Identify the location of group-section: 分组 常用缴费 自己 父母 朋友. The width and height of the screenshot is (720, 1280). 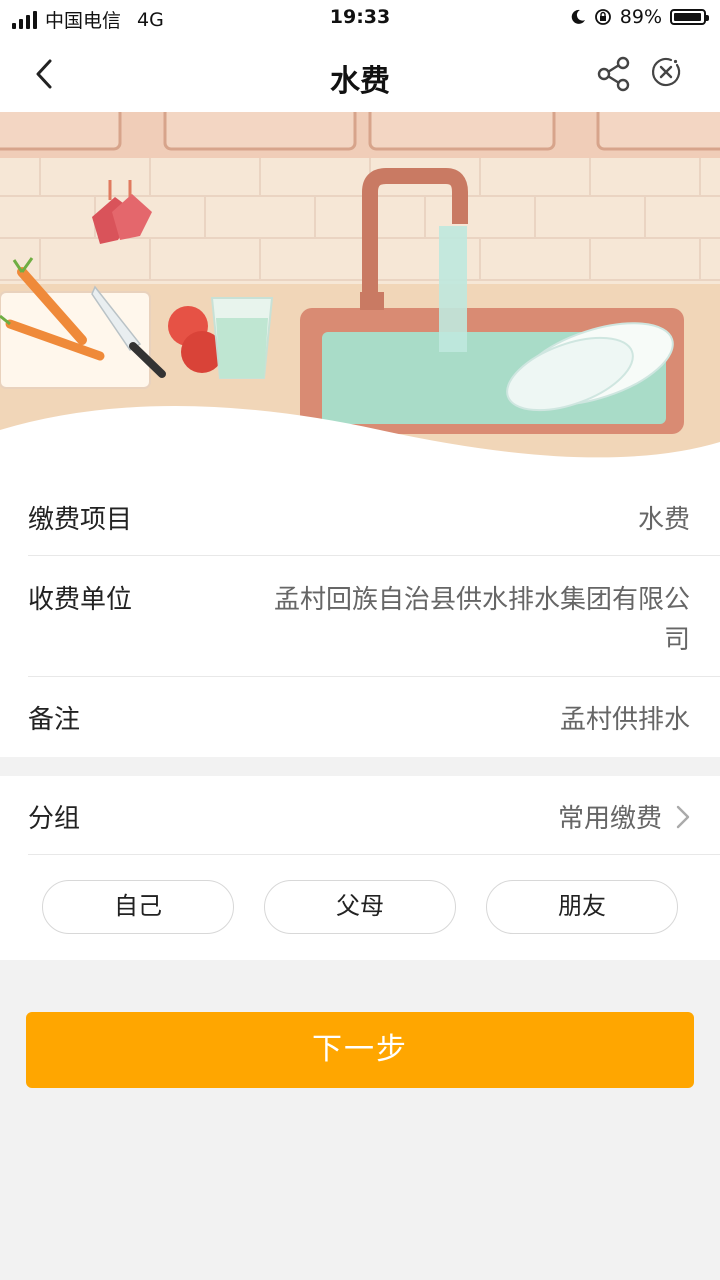
(360, 868).